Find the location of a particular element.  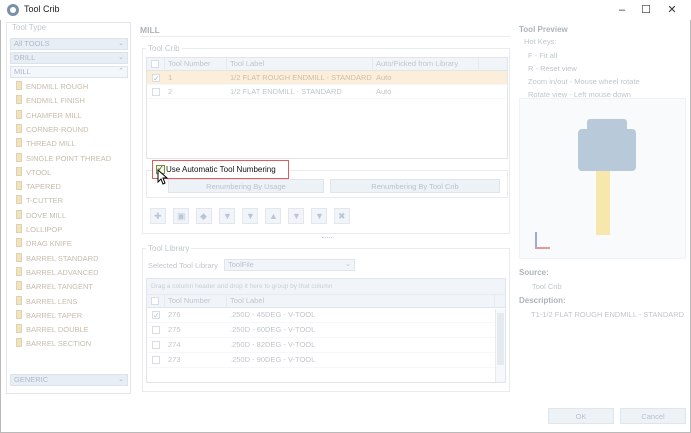

save-icon: ▣ is located at coordinates (181, 216).